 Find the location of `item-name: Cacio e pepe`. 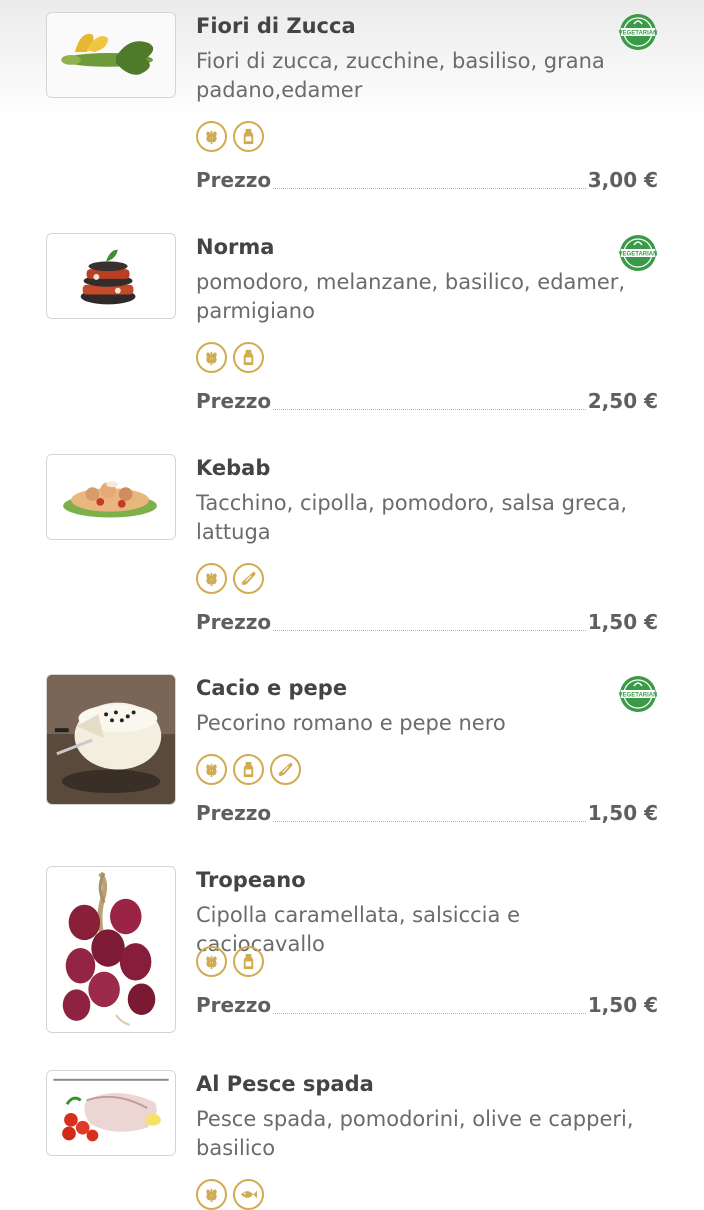

item-name: Cacio e pepe is located at coordinates (272, 688).